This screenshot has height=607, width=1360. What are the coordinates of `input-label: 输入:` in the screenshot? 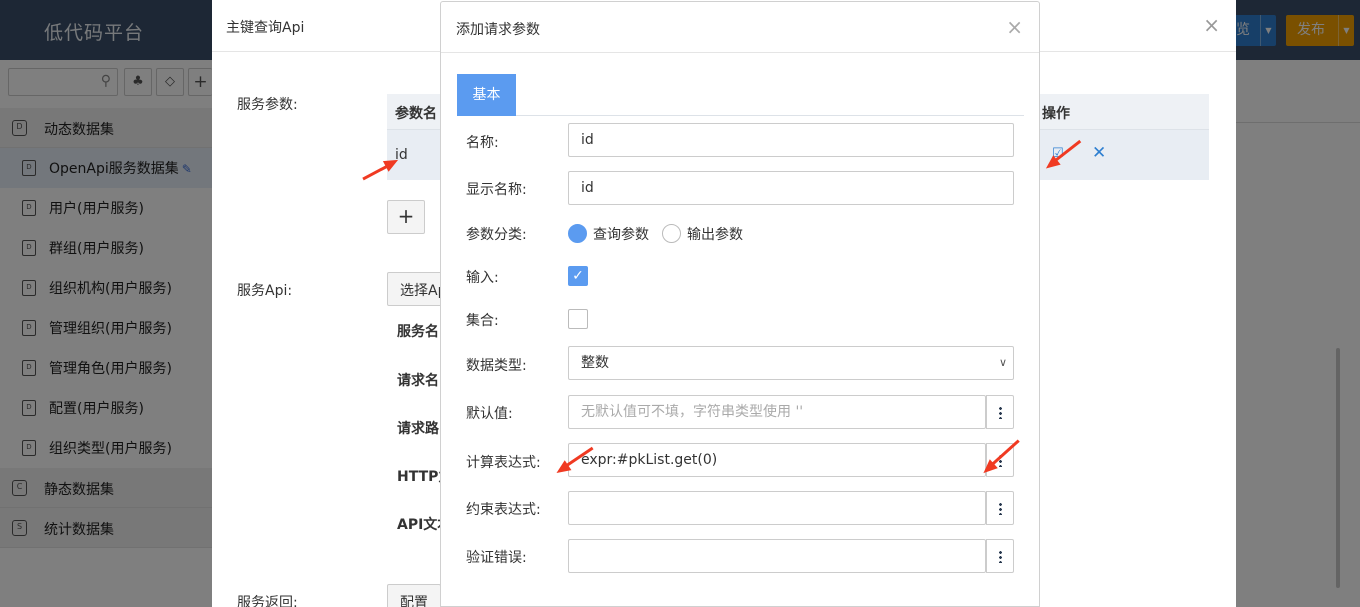 It's located at (482, 278).